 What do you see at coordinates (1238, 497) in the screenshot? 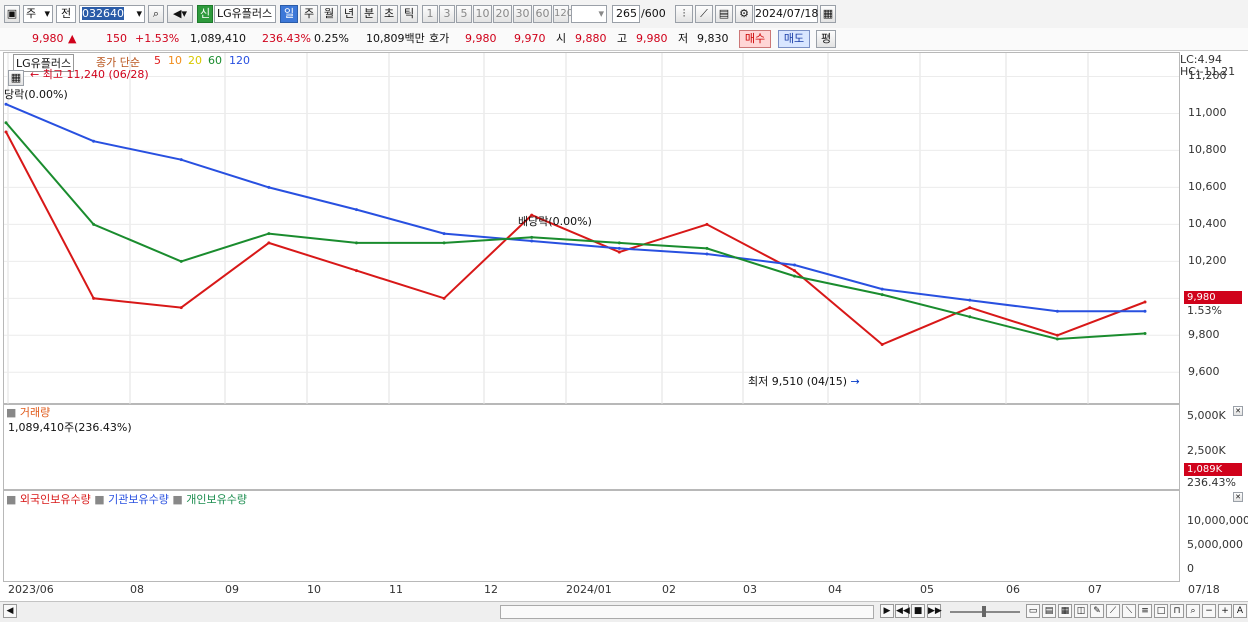
I see `holdings-close-icon: ✕` at bounding box center [1238, 497].